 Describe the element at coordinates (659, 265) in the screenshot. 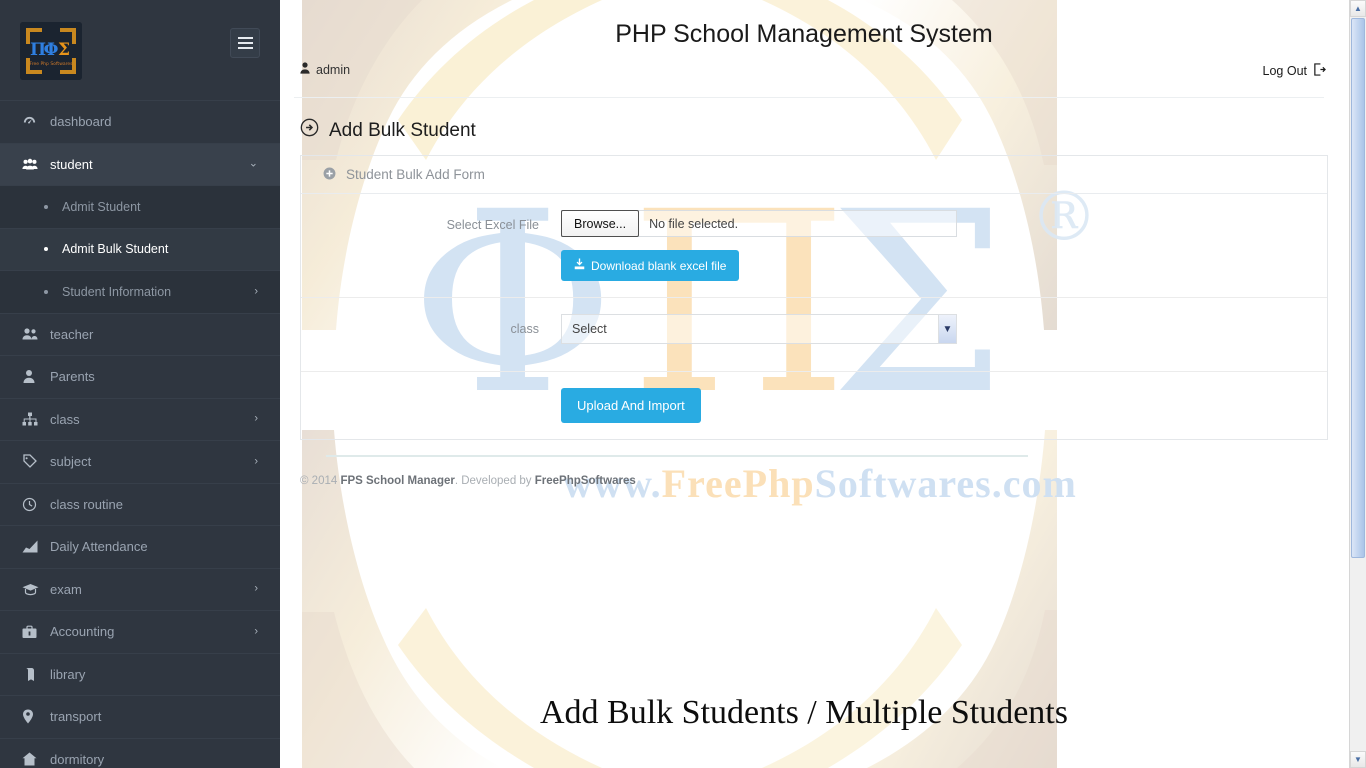

I see `download-blank-excel-label: Download blank excel file` at that location.